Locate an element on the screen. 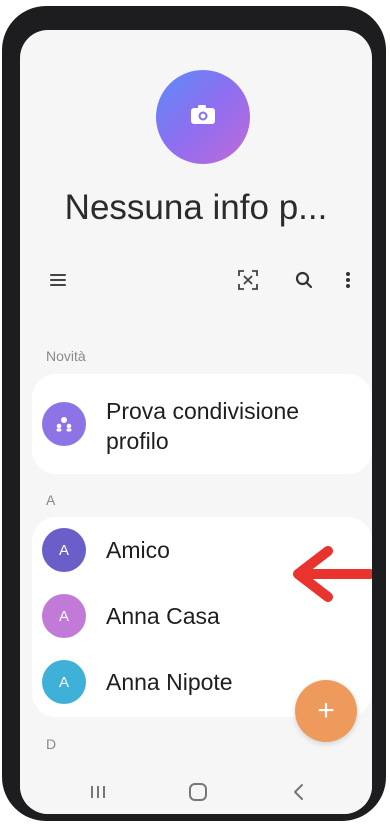  more-vertical-icon is located at coordinates (348, 280).